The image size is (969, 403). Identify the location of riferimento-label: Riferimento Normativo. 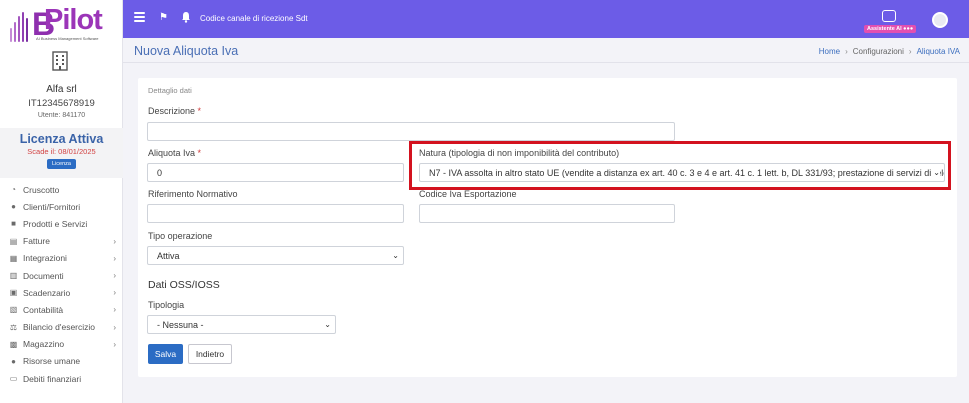
(193, 194).